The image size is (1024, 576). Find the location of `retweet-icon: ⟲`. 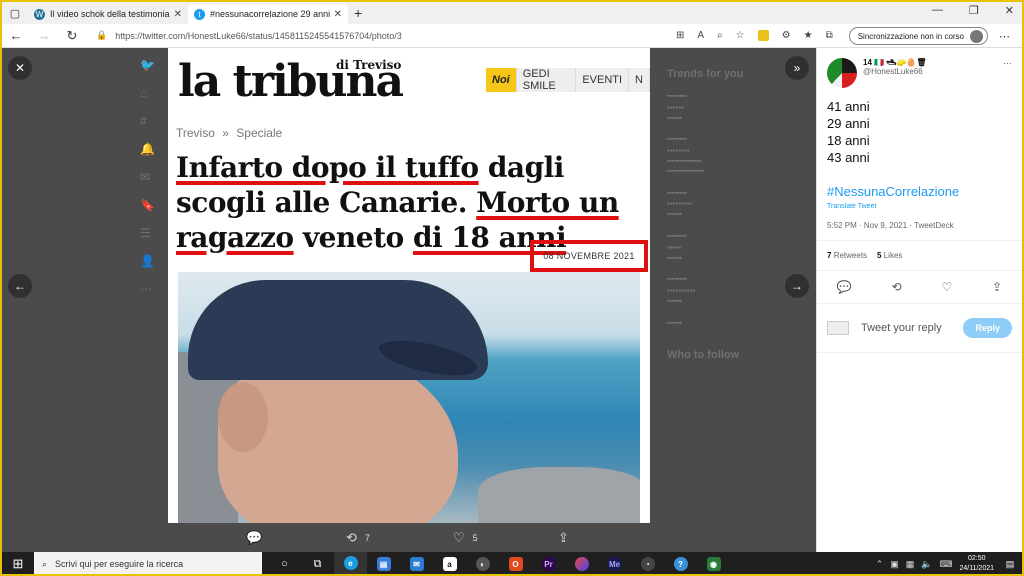

retweet-icon: ⟲ is located at coordinates (897, 287).